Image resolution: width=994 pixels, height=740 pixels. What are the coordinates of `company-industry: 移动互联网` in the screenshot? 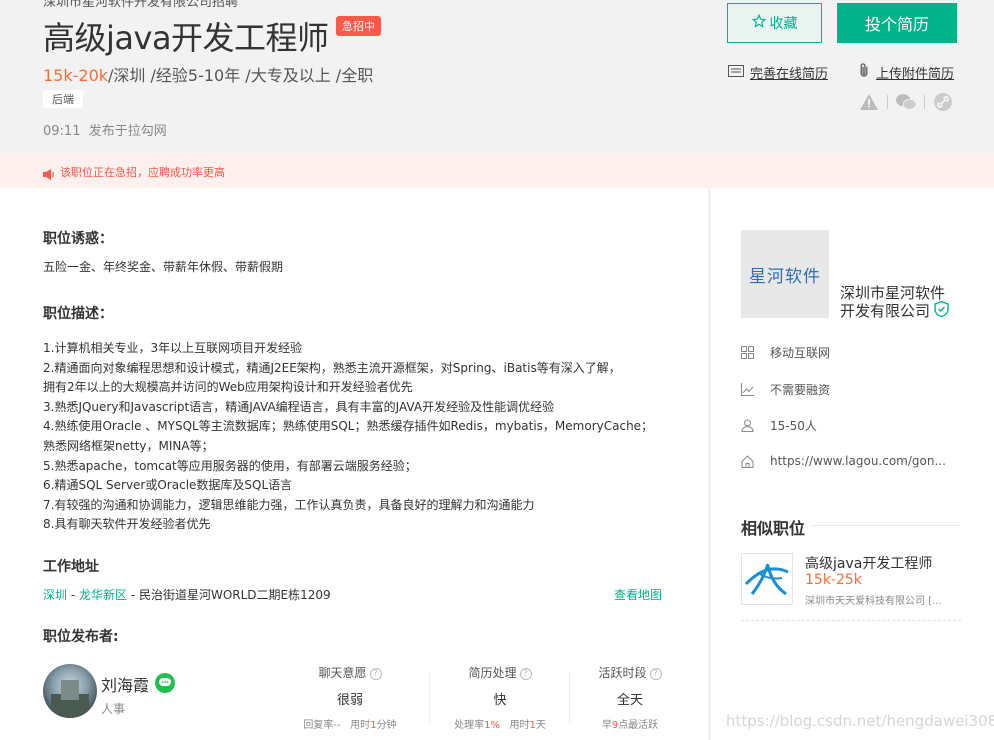 It's located at (785, 352).